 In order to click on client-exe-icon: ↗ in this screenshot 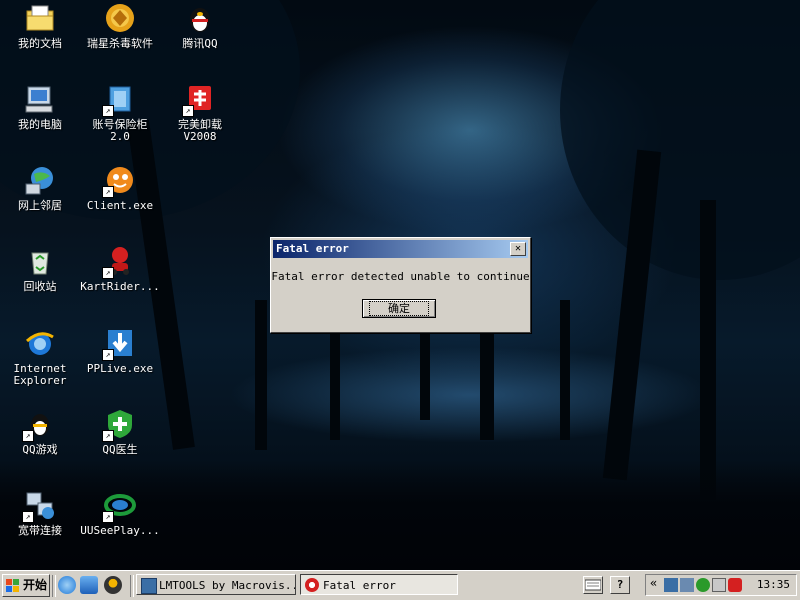, I will do `click(119, 181)`.